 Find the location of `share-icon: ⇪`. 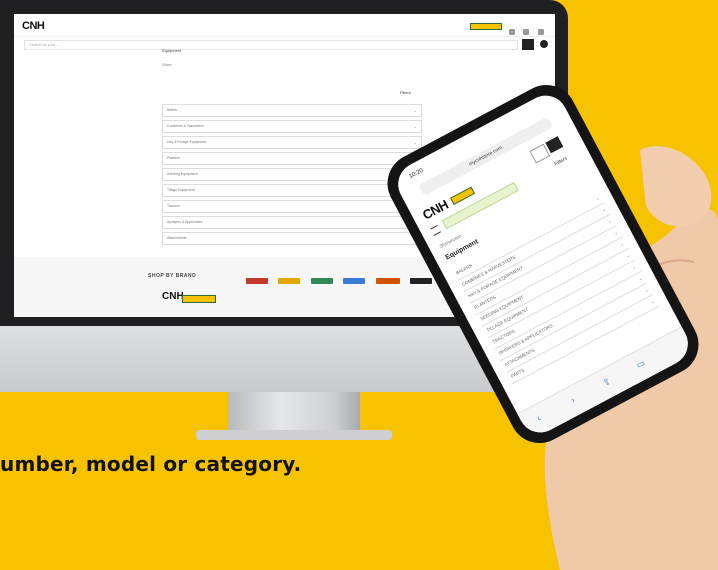

share-icon: ⇪ is located at coordinates (606, 381).